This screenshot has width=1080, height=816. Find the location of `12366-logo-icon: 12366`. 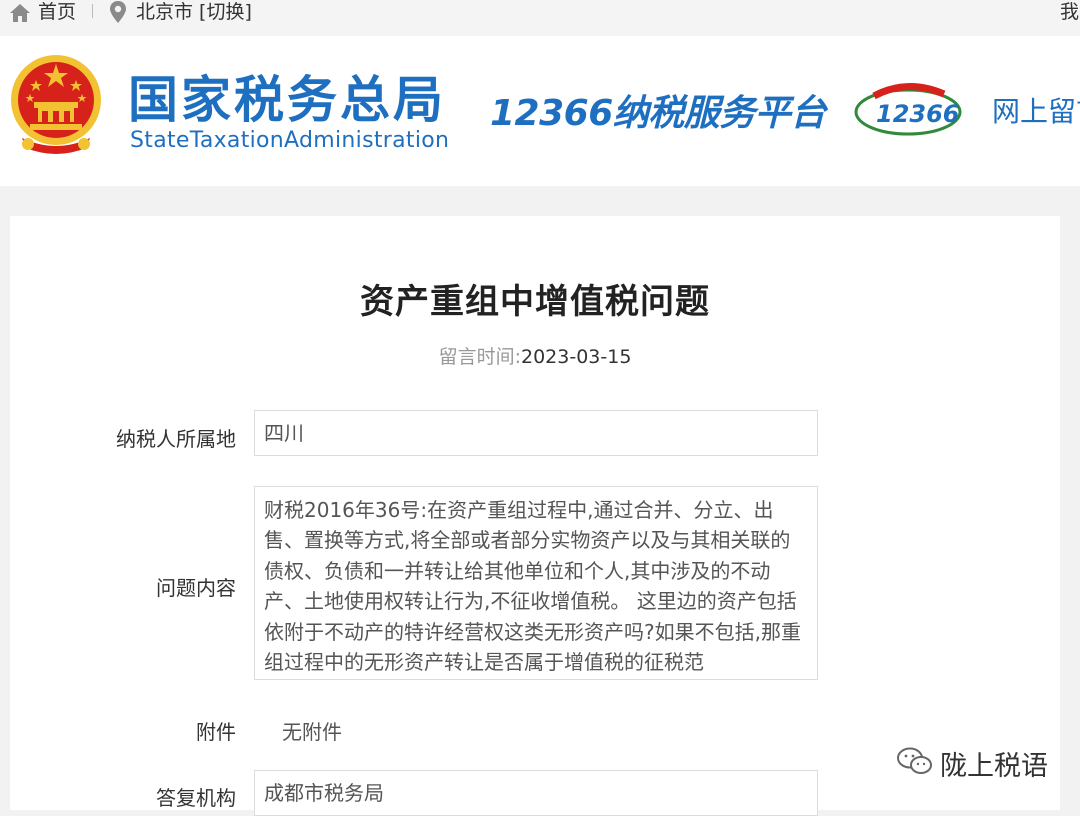

12366-logo-icon: 12366 is located at coordinates (908, 109).